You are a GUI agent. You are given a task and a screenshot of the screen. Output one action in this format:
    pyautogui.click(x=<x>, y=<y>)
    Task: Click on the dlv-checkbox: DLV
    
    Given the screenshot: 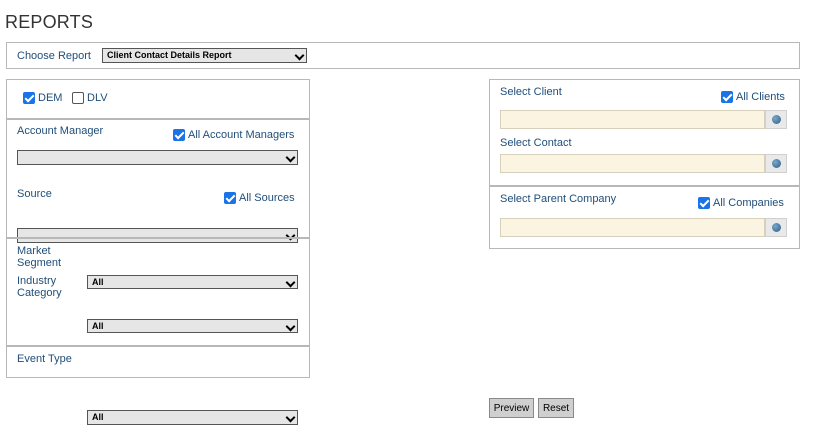 What is the action you would take?
    pyautogui.click(x=90, y=98)
    